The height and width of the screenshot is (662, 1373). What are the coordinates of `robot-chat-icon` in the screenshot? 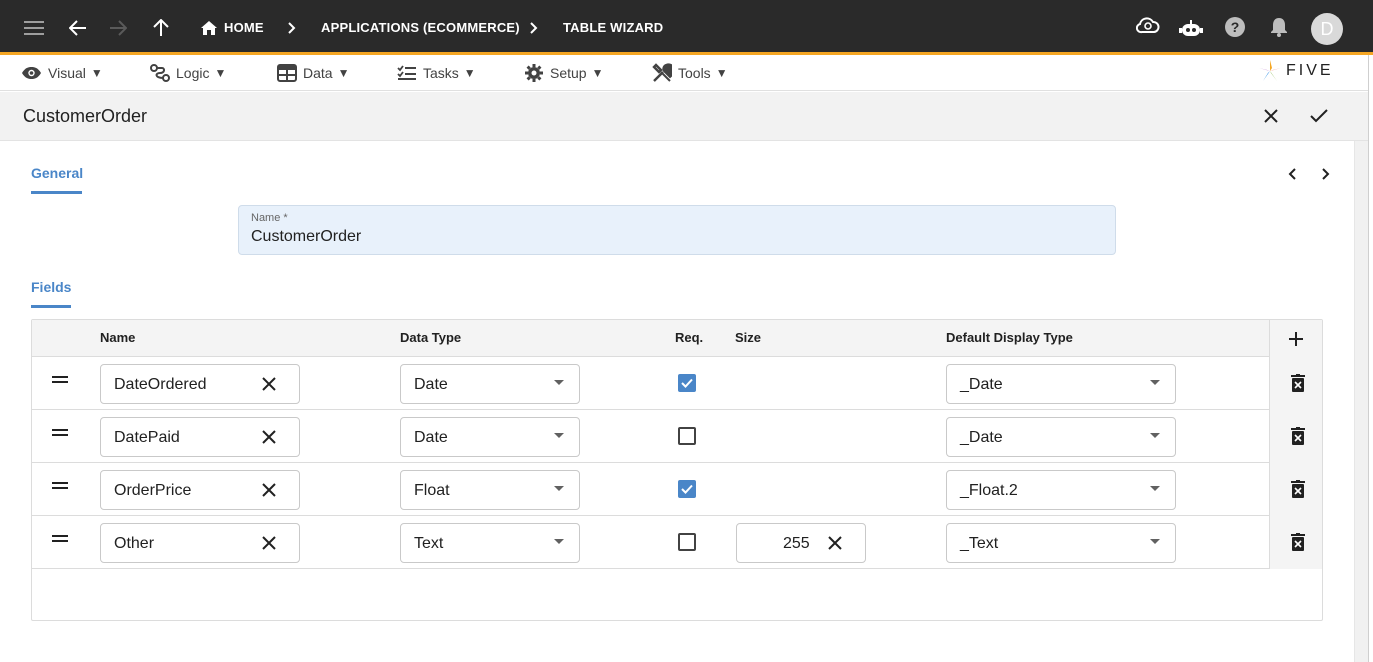 It's located at (1191, 29).